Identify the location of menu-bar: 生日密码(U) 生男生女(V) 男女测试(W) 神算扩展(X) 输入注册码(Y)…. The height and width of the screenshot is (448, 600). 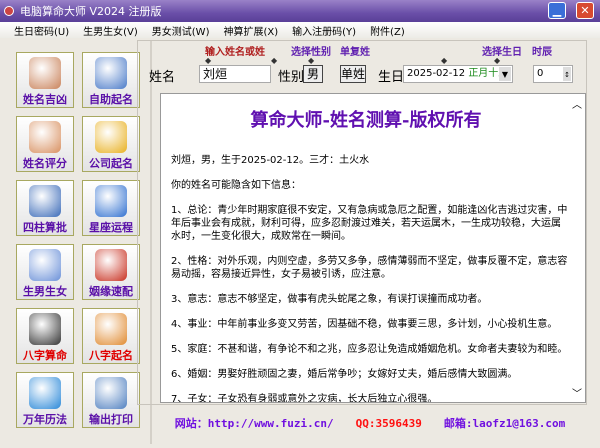
(300, 30).